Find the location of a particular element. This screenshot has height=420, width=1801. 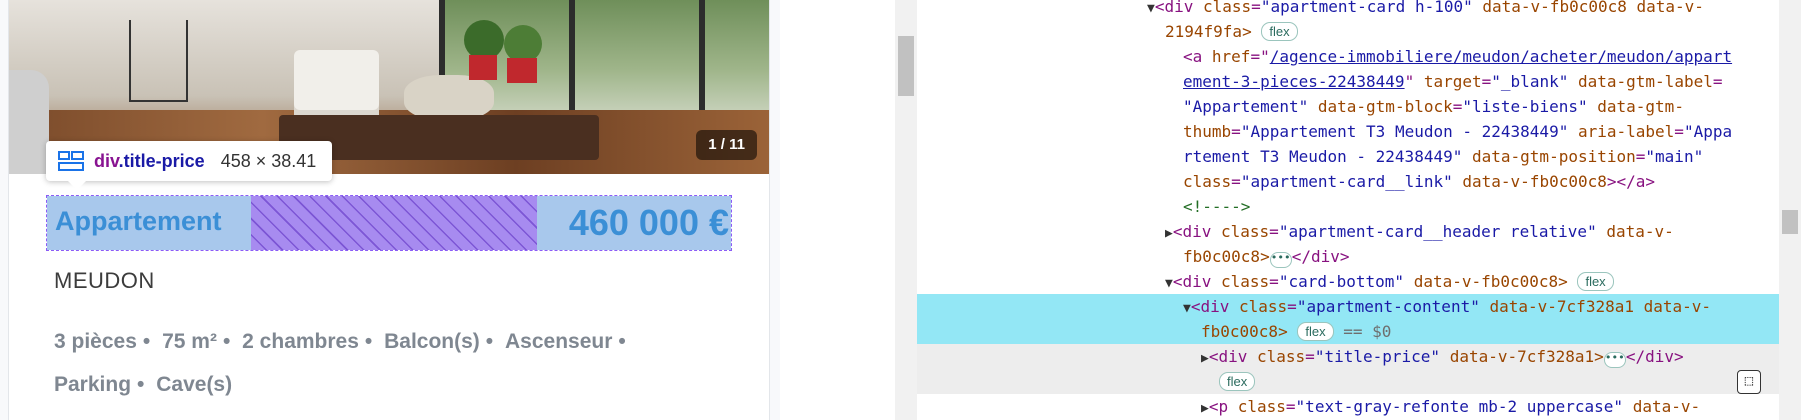

inspect-tooltip: div.title-price 458 × 38.41 is located at coordinates (189, 165).